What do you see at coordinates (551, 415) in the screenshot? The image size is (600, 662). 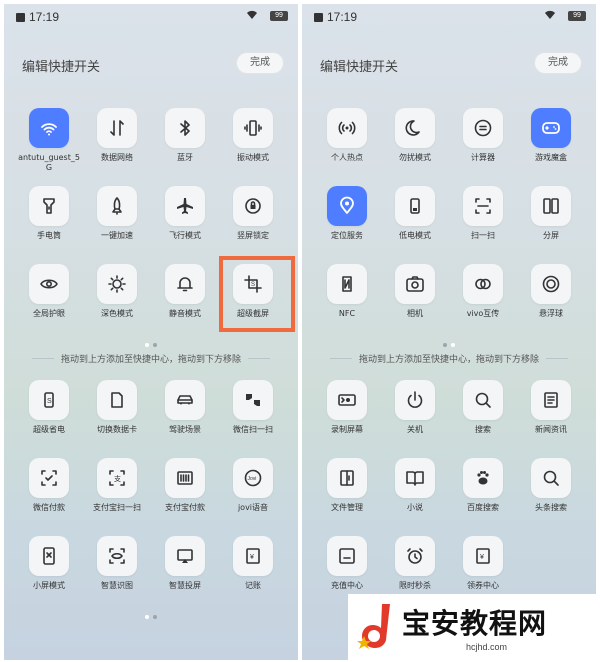 I see `available-toggle-tile: 新闻资讯` at bounding box center [551, 415].